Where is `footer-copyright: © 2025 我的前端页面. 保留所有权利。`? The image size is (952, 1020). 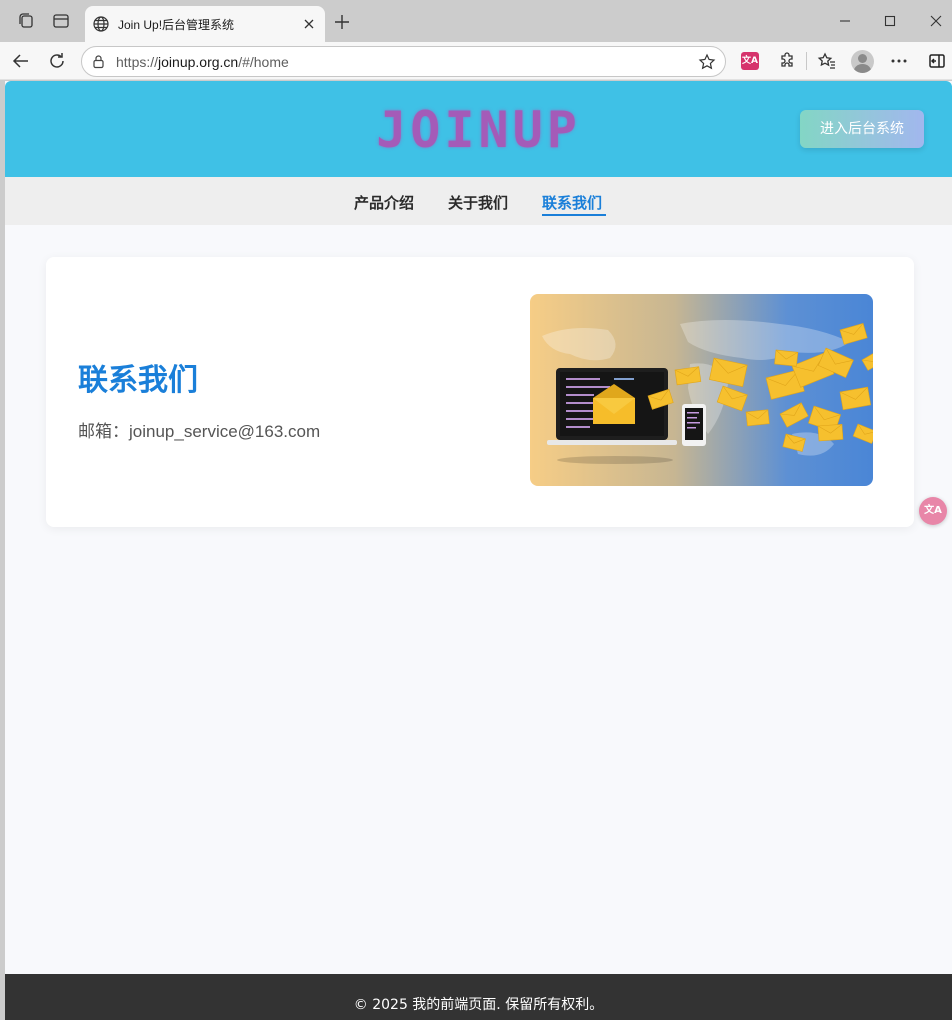 footer-copyright: © 2025 我的前端页面. 保留所有权利。 is located at coordinates (478, 1005).